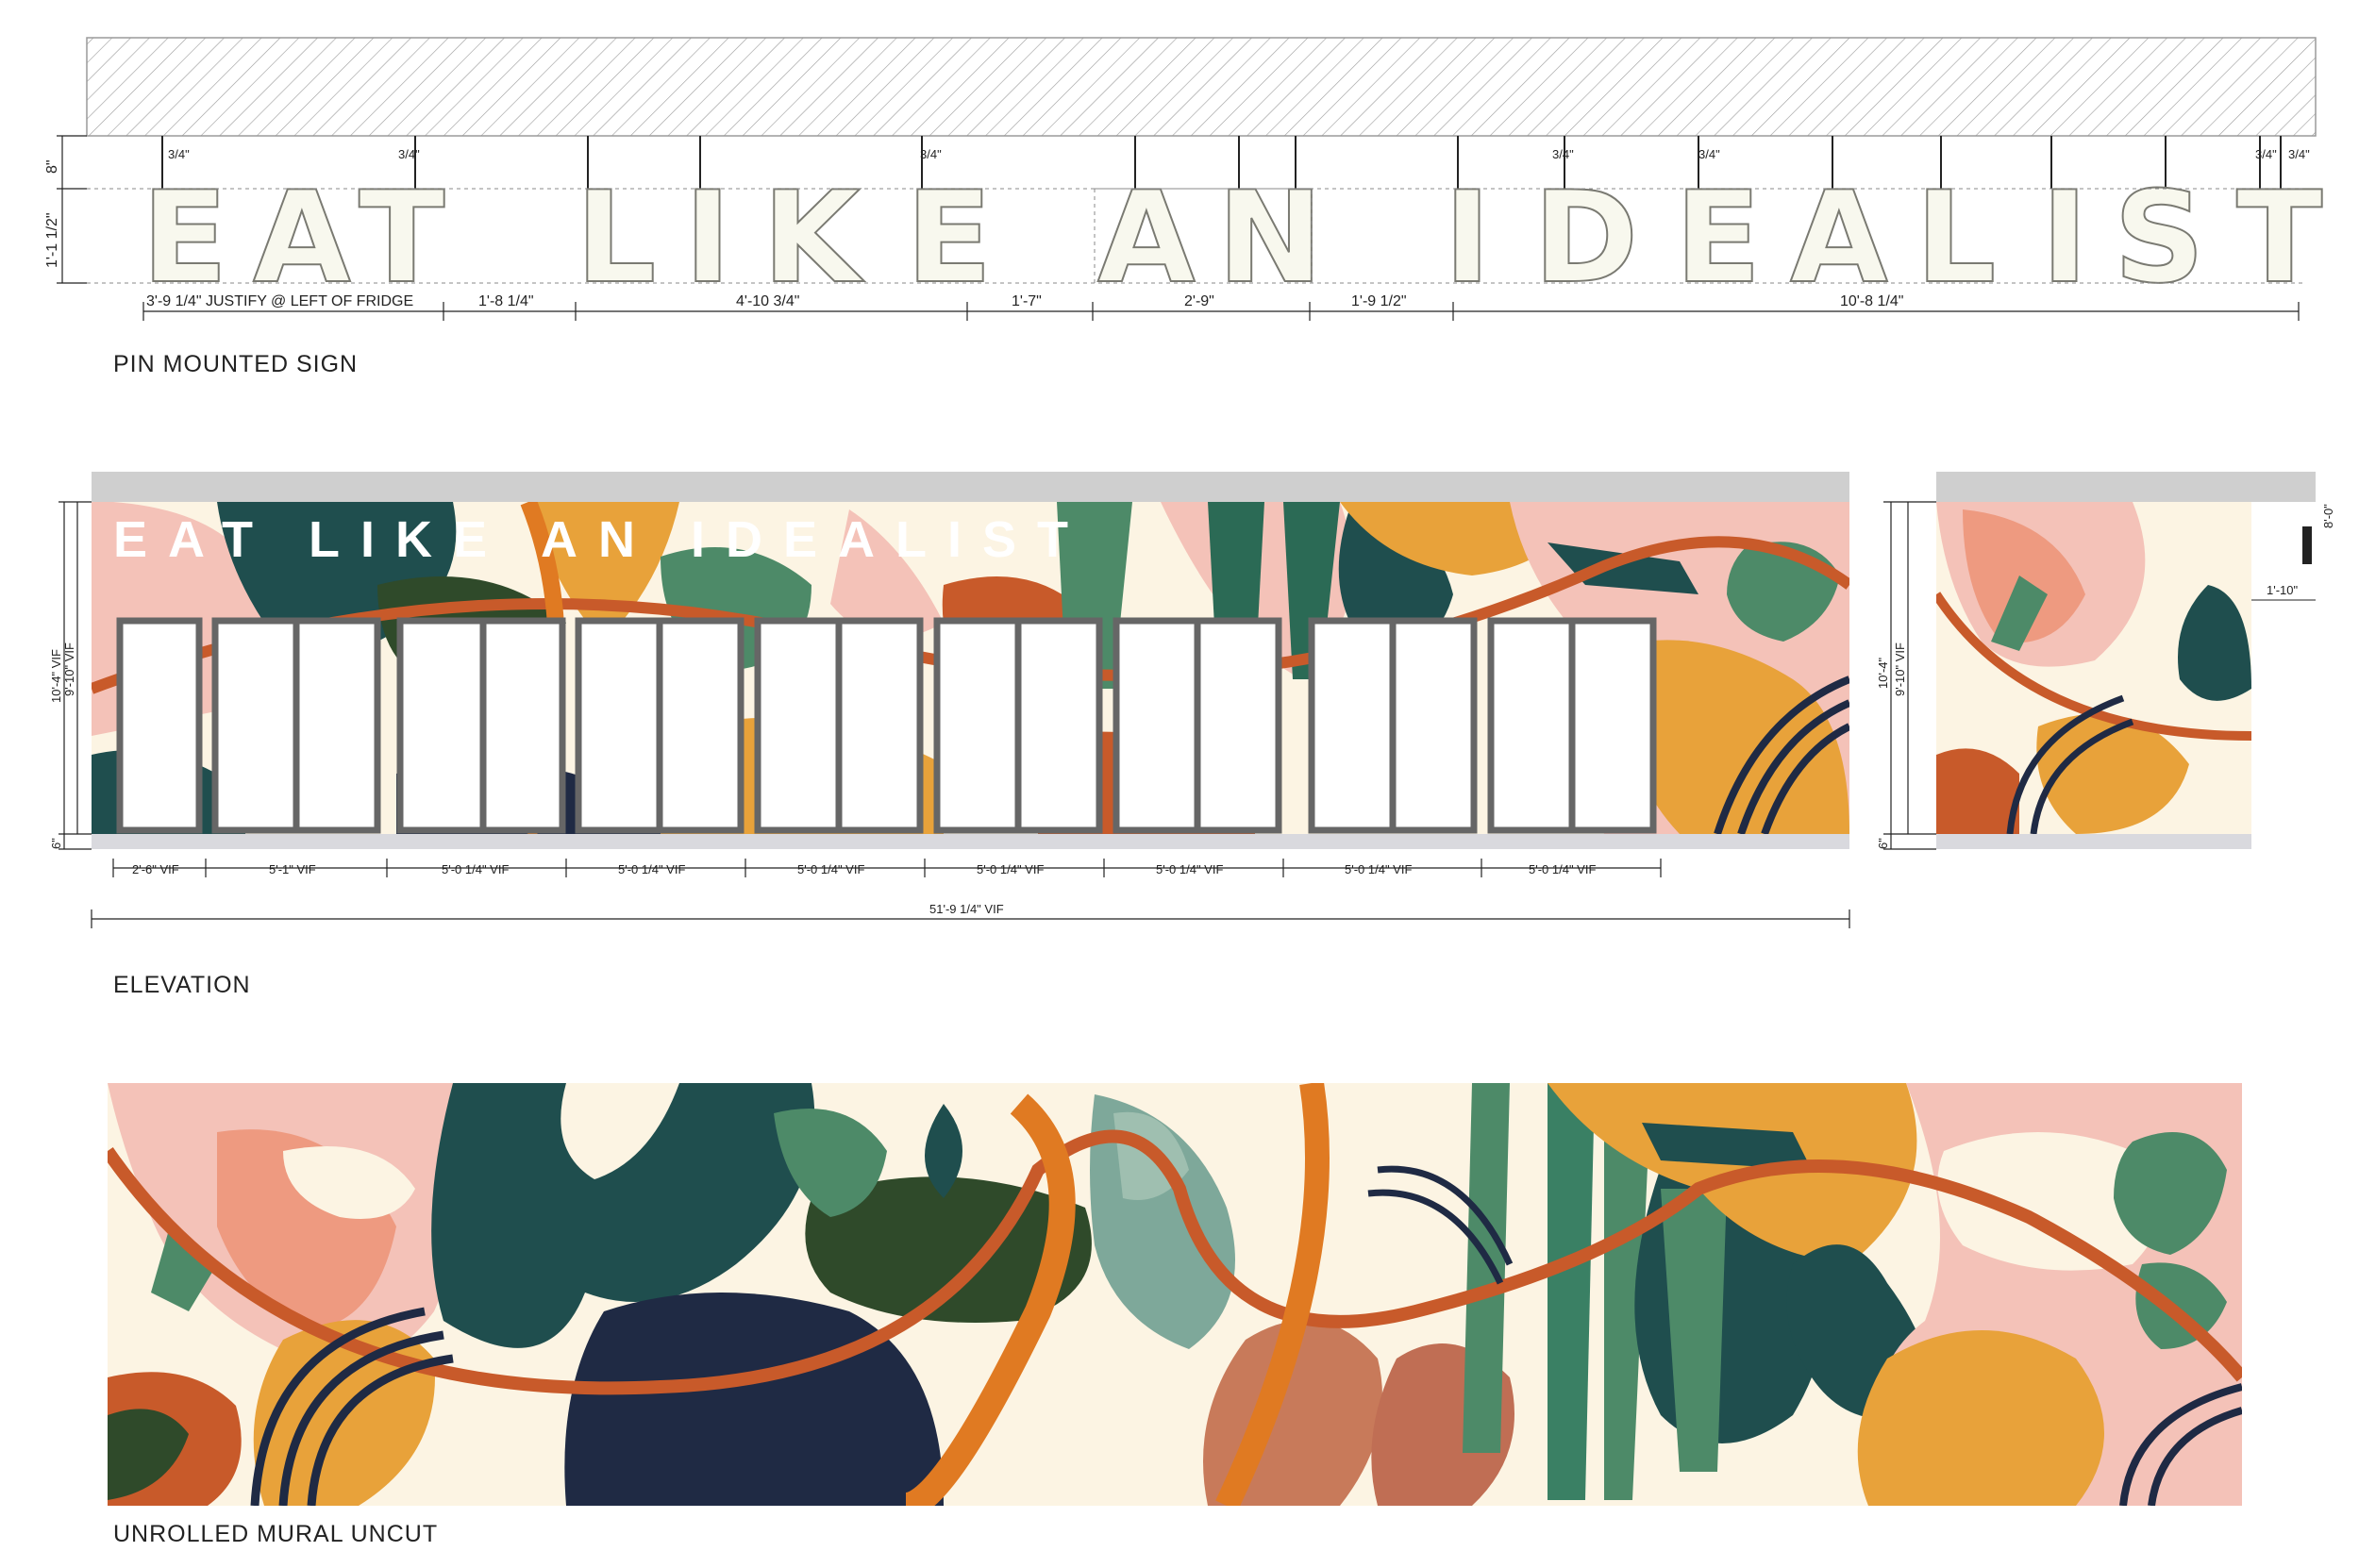 The width and height of the screenshot is (2359, 1568). I want to click on section-label-sign: PIN MOUNTED SIGN, so click(236, 364).